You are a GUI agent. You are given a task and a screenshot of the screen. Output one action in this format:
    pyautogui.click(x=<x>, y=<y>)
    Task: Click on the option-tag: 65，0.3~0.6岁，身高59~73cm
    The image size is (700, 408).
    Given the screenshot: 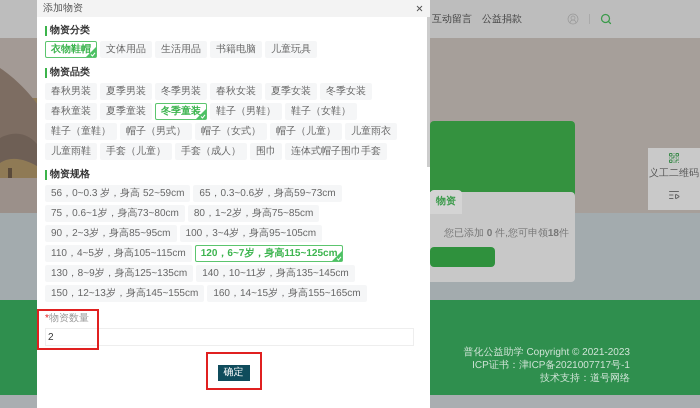 What is the action you would take?
    pyautogui.click(x=267, y=193)
    